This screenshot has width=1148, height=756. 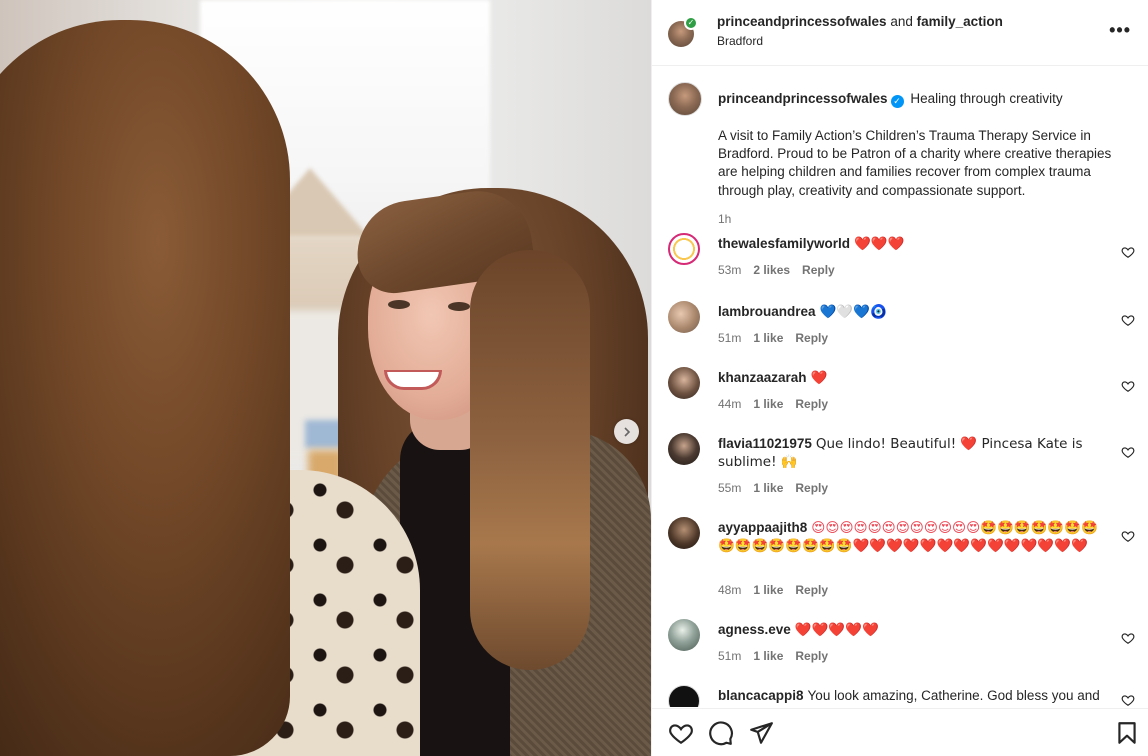 What do you see at coordinates (681, 733) in the screenshot?
I see `like-heart-icon` at bounding box center [681, 733].